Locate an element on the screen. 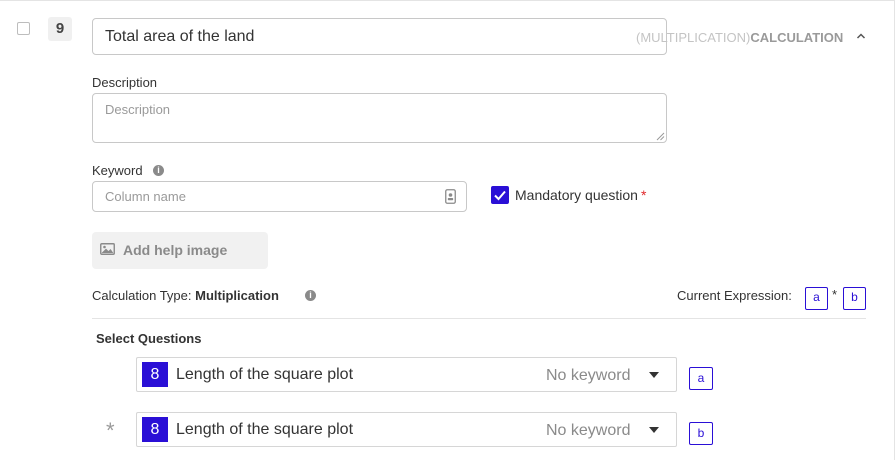 This screenshot has width=895, height=460. expression-token-b: b is located at coordinates (854, 298).